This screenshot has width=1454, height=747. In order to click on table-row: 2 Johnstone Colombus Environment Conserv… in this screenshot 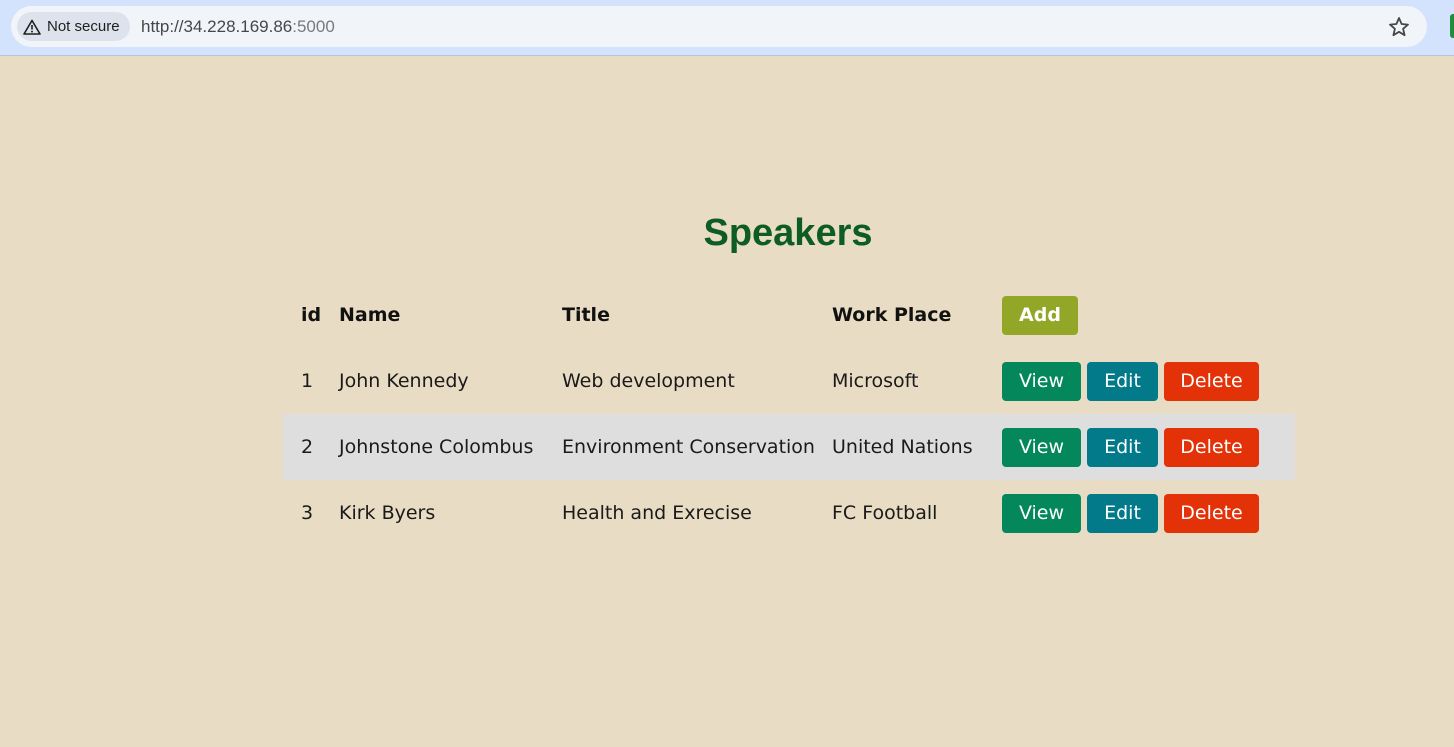, I will do `click(789, 447)`.